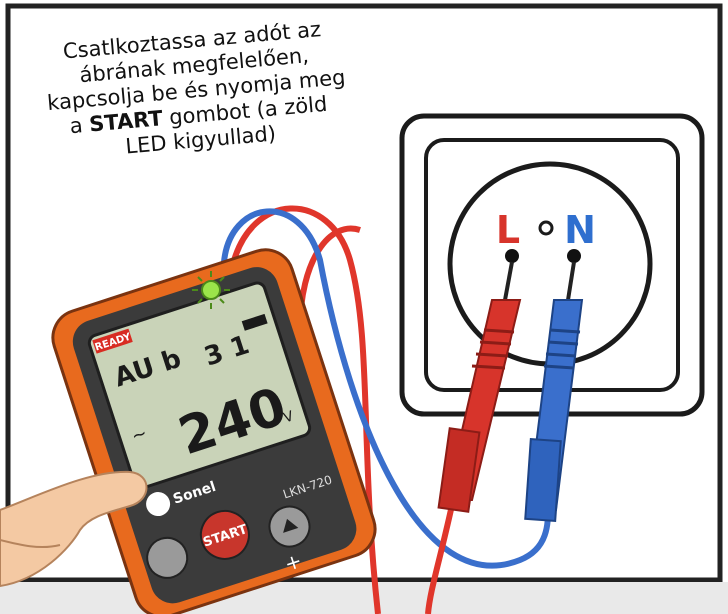 Image resolution: width=728 pixels, height=614 pixels. What do you see at coordinates (364, 598) in the screenshot?
I see `bottom-strip` at bounding box center [364, 598].